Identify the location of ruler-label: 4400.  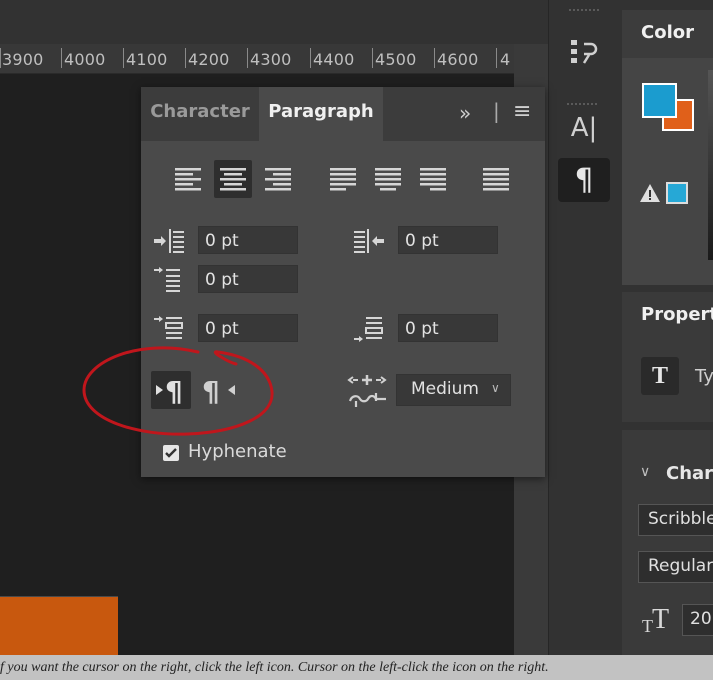
(334, 59).